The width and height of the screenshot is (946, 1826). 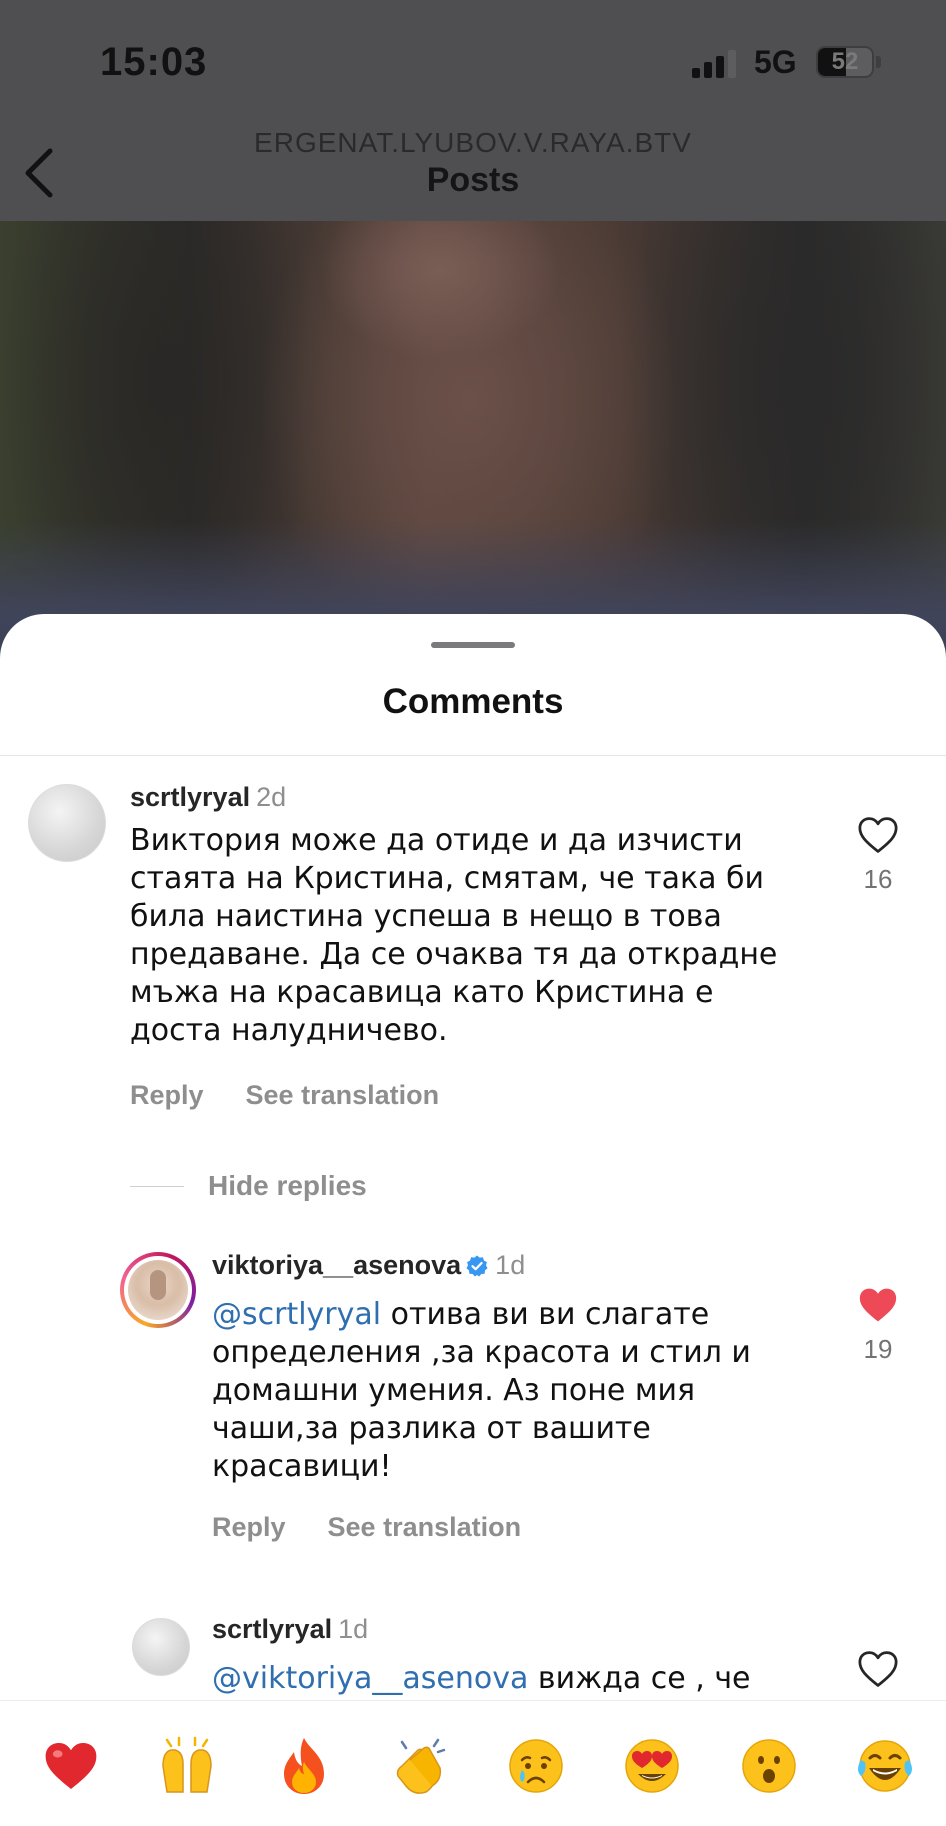 I want to click on emoji-reaction-bar, so click(x=473, y=1763).